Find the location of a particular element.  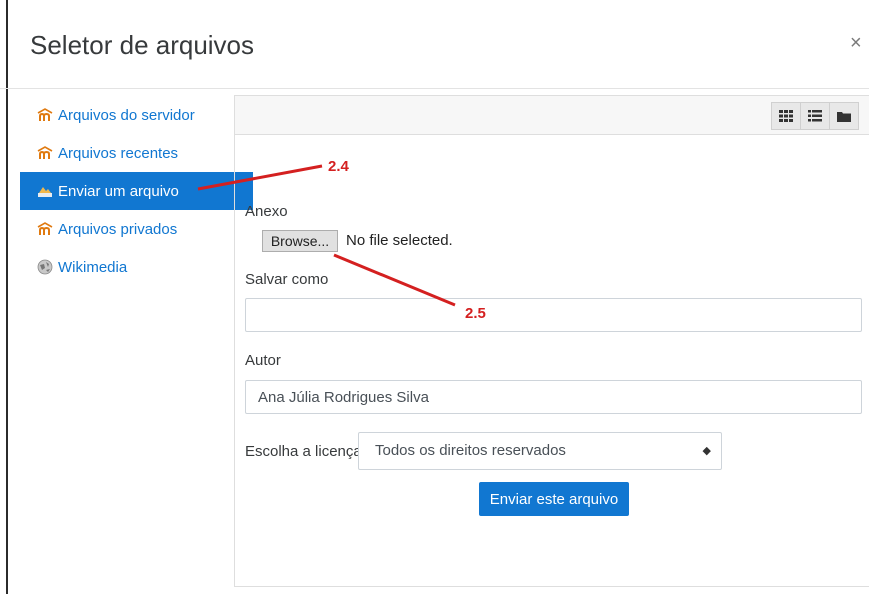

sidebar-item-server-files: Arquivos do servidor is located at coordinates (136, 115).